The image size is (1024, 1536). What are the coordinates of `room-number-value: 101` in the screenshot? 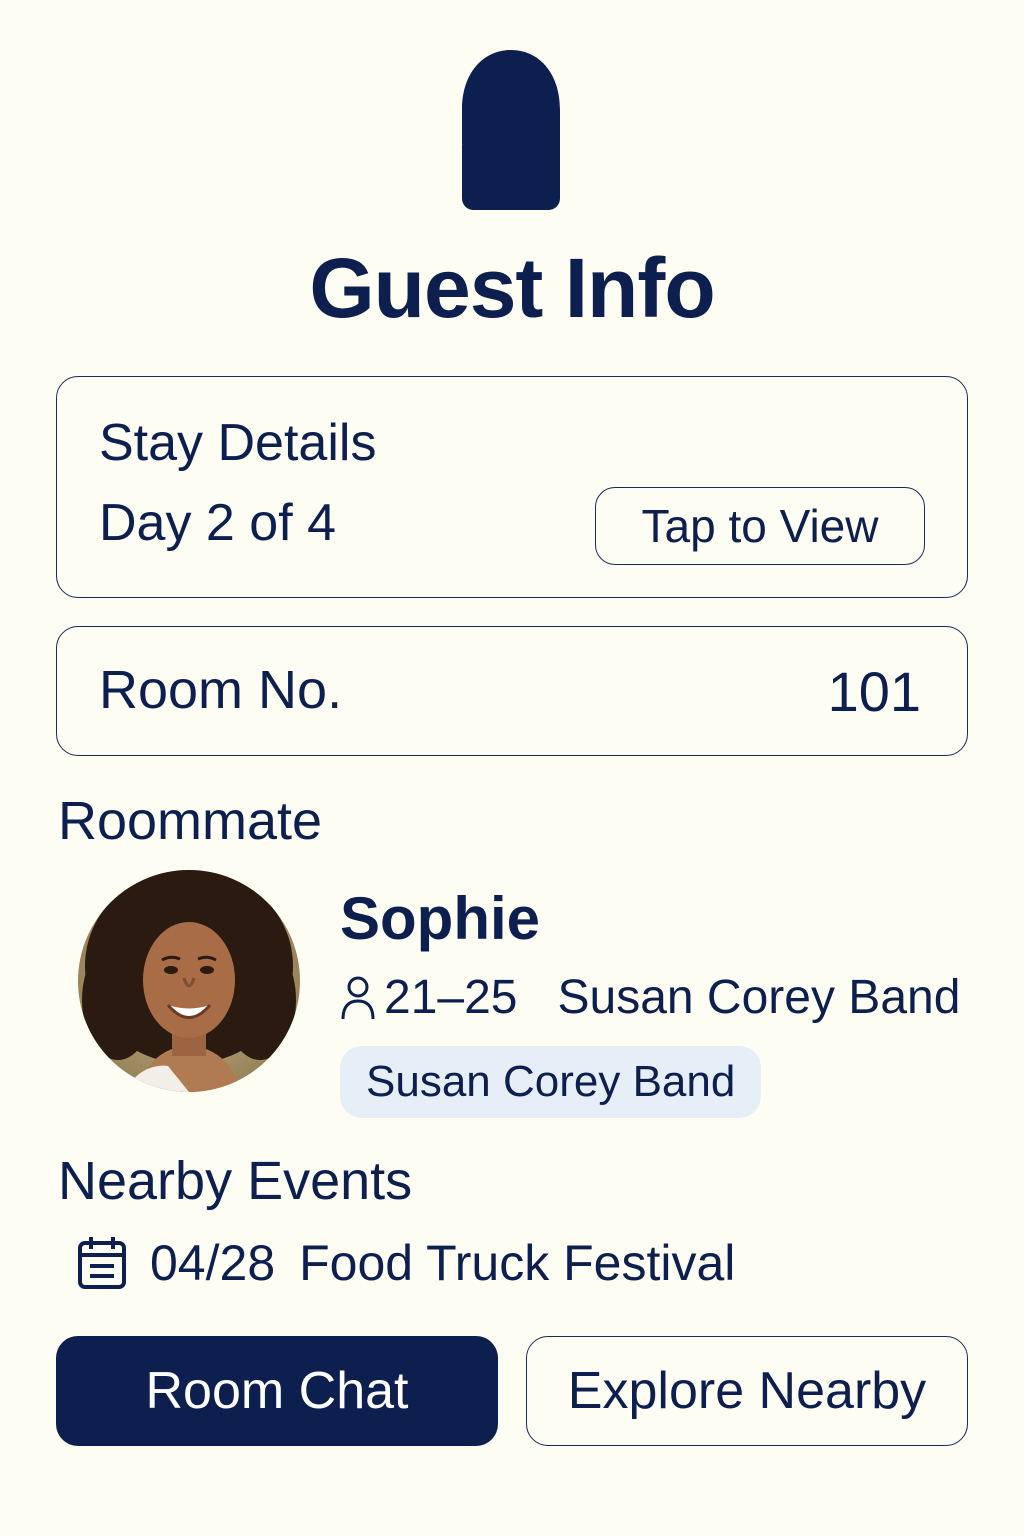 It's located at (874, 691).